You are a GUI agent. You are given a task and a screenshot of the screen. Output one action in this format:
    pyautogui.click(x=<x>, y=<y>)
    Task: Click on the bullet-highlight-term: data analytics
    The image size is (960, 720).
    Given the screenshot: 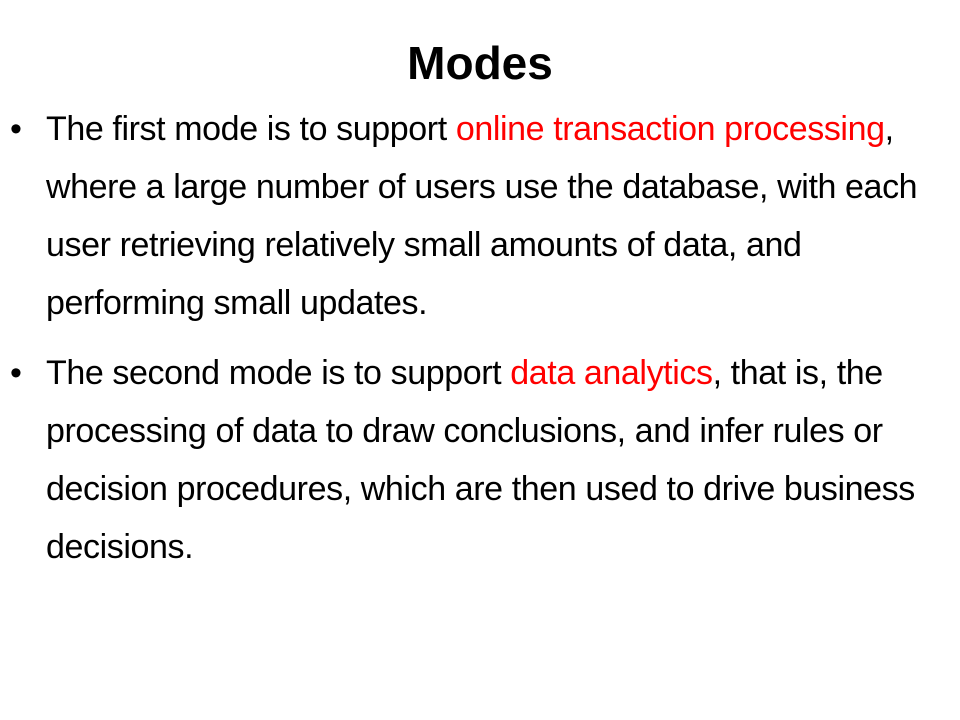 What is the action you would take?
    pyautogui.click(x=611, y=373)
    